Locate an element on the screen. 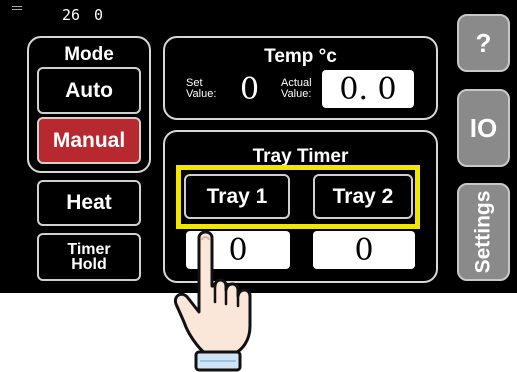 This screenshot has width=517, height=372. set-value-display: 0 is located at coordinates (250, 89).